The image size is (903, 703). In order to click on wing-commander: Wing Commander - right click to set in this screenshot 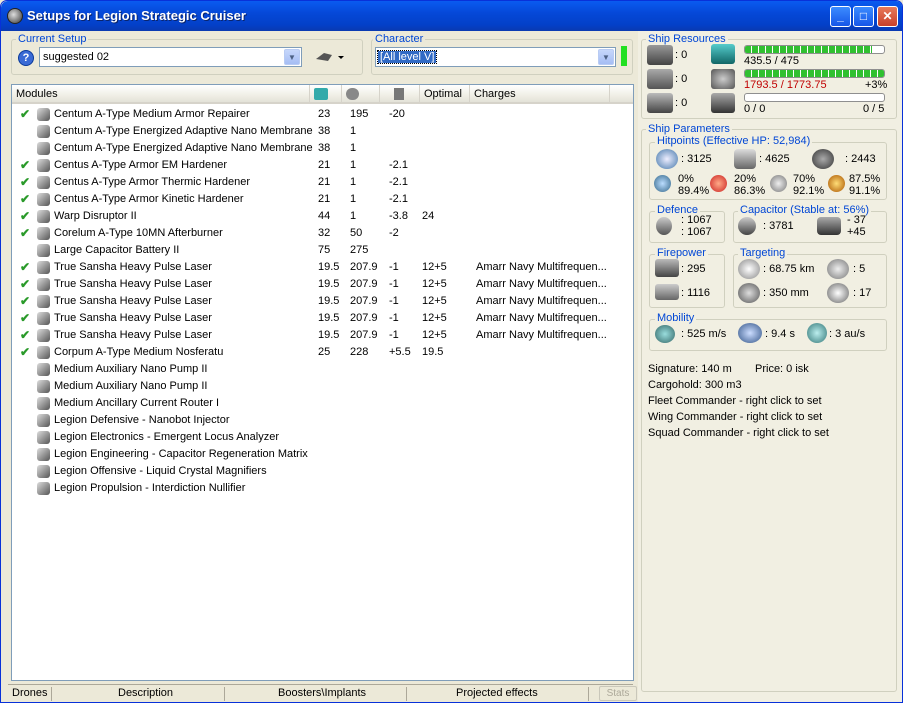, I will do `click(735, 417)`.